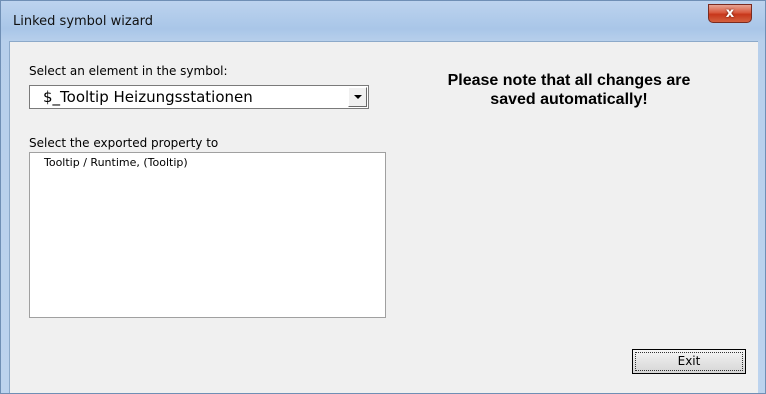  I want to click on element-dropdown: $_Tooltip Heizungsstationen, so click(199, 97).